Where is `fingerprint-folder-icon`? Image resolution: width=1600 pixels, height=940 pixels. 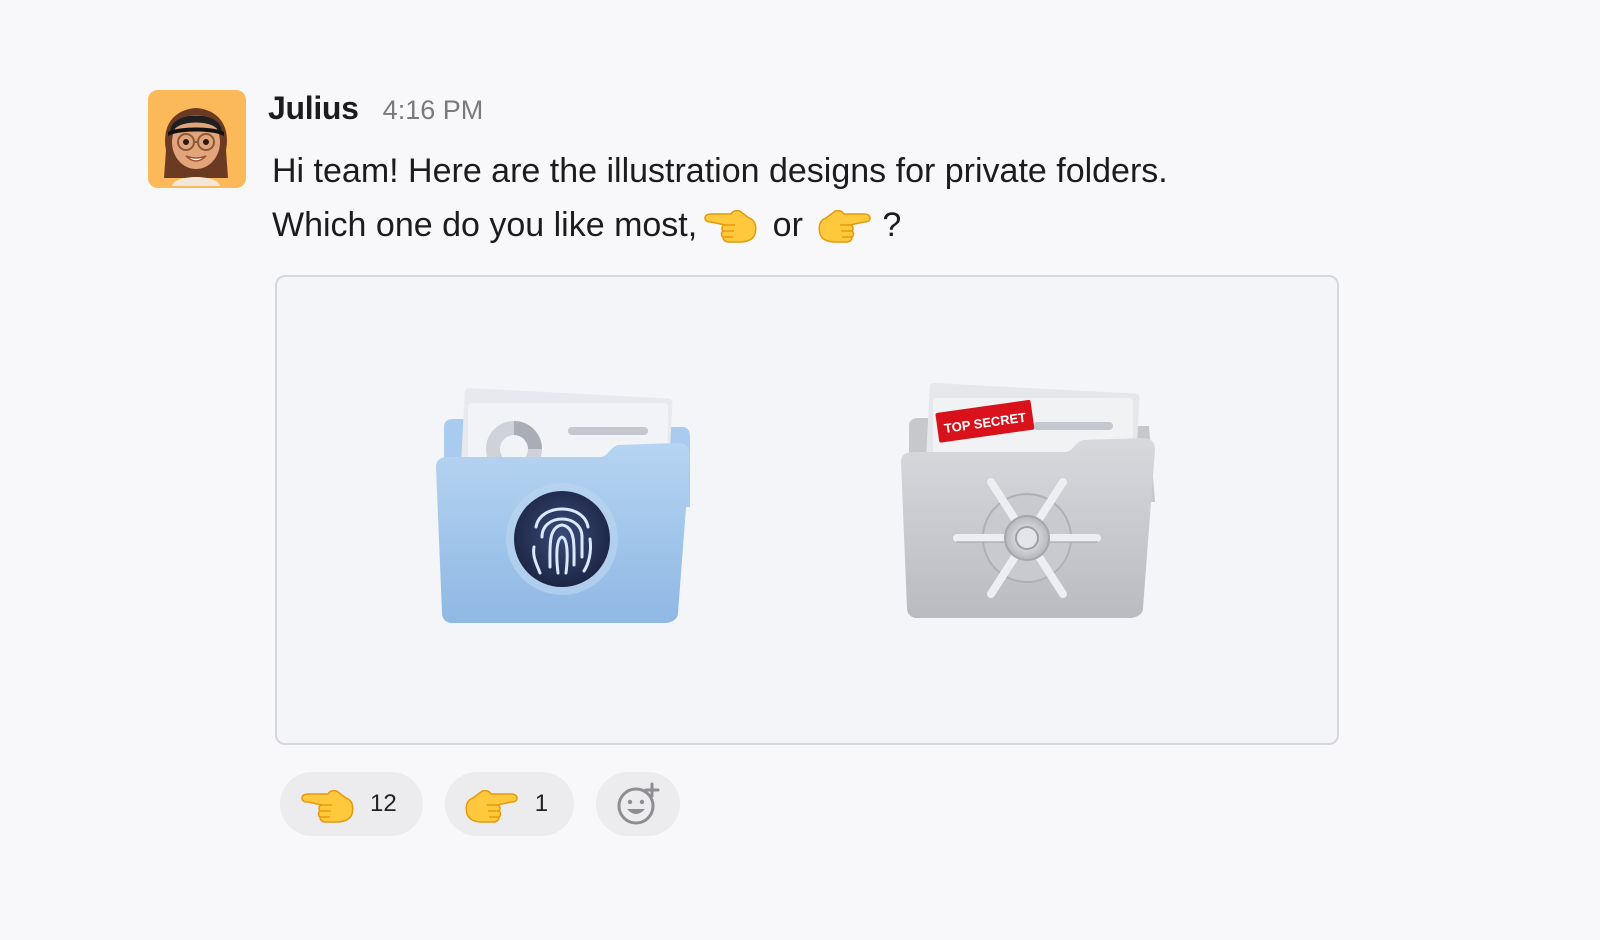
fingerprint-folder-icon is located at coordinates (563, 505).